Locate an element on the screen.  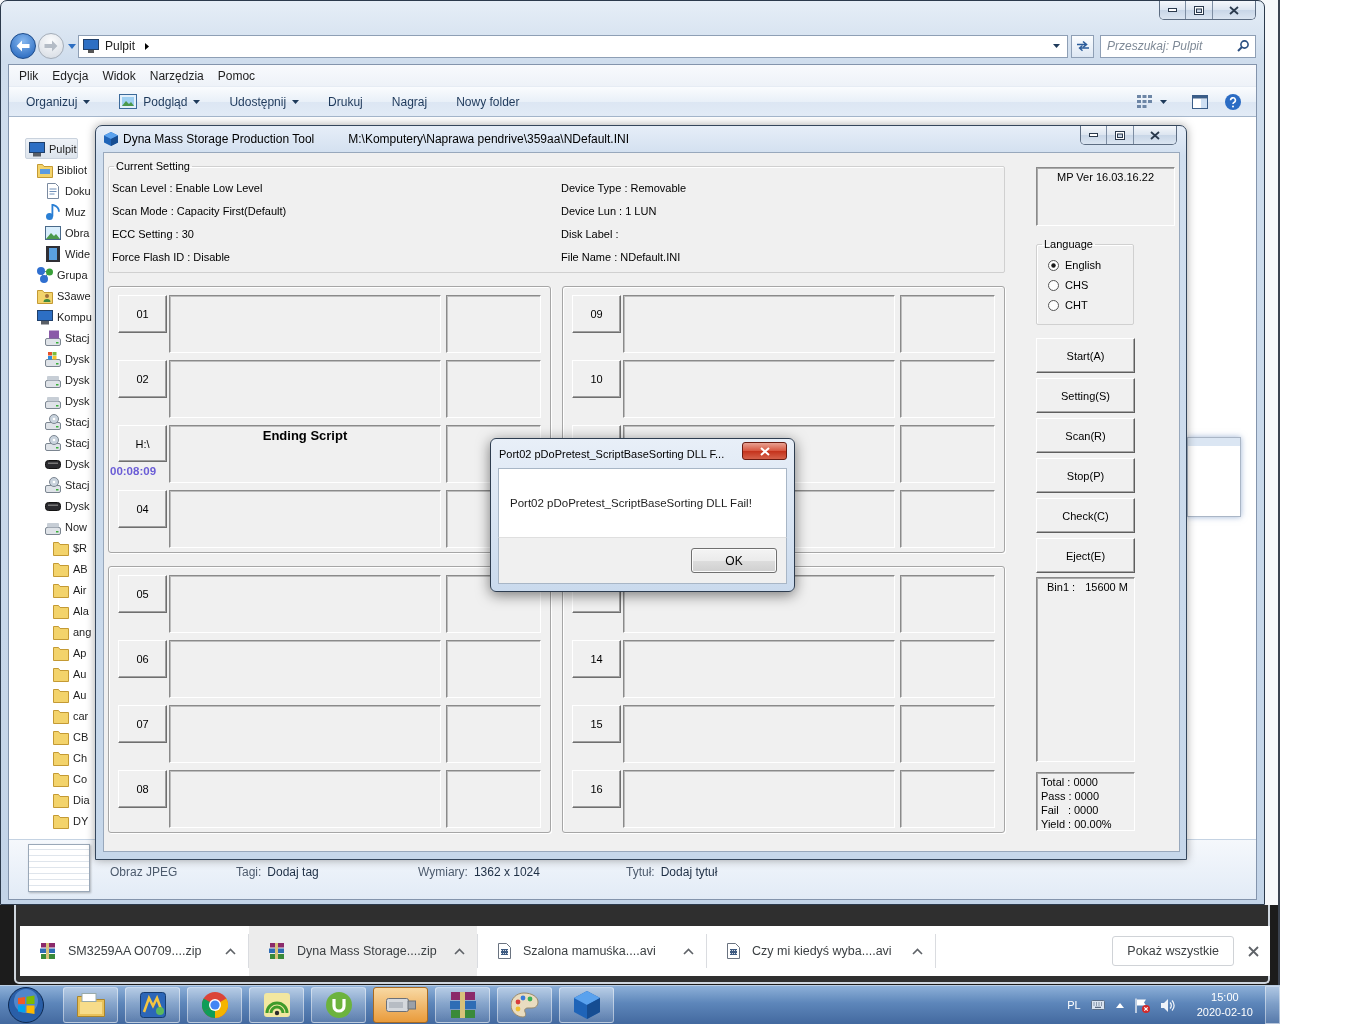
download-item: SM3259AA O0709....zip is located at coordinates (134, 951).